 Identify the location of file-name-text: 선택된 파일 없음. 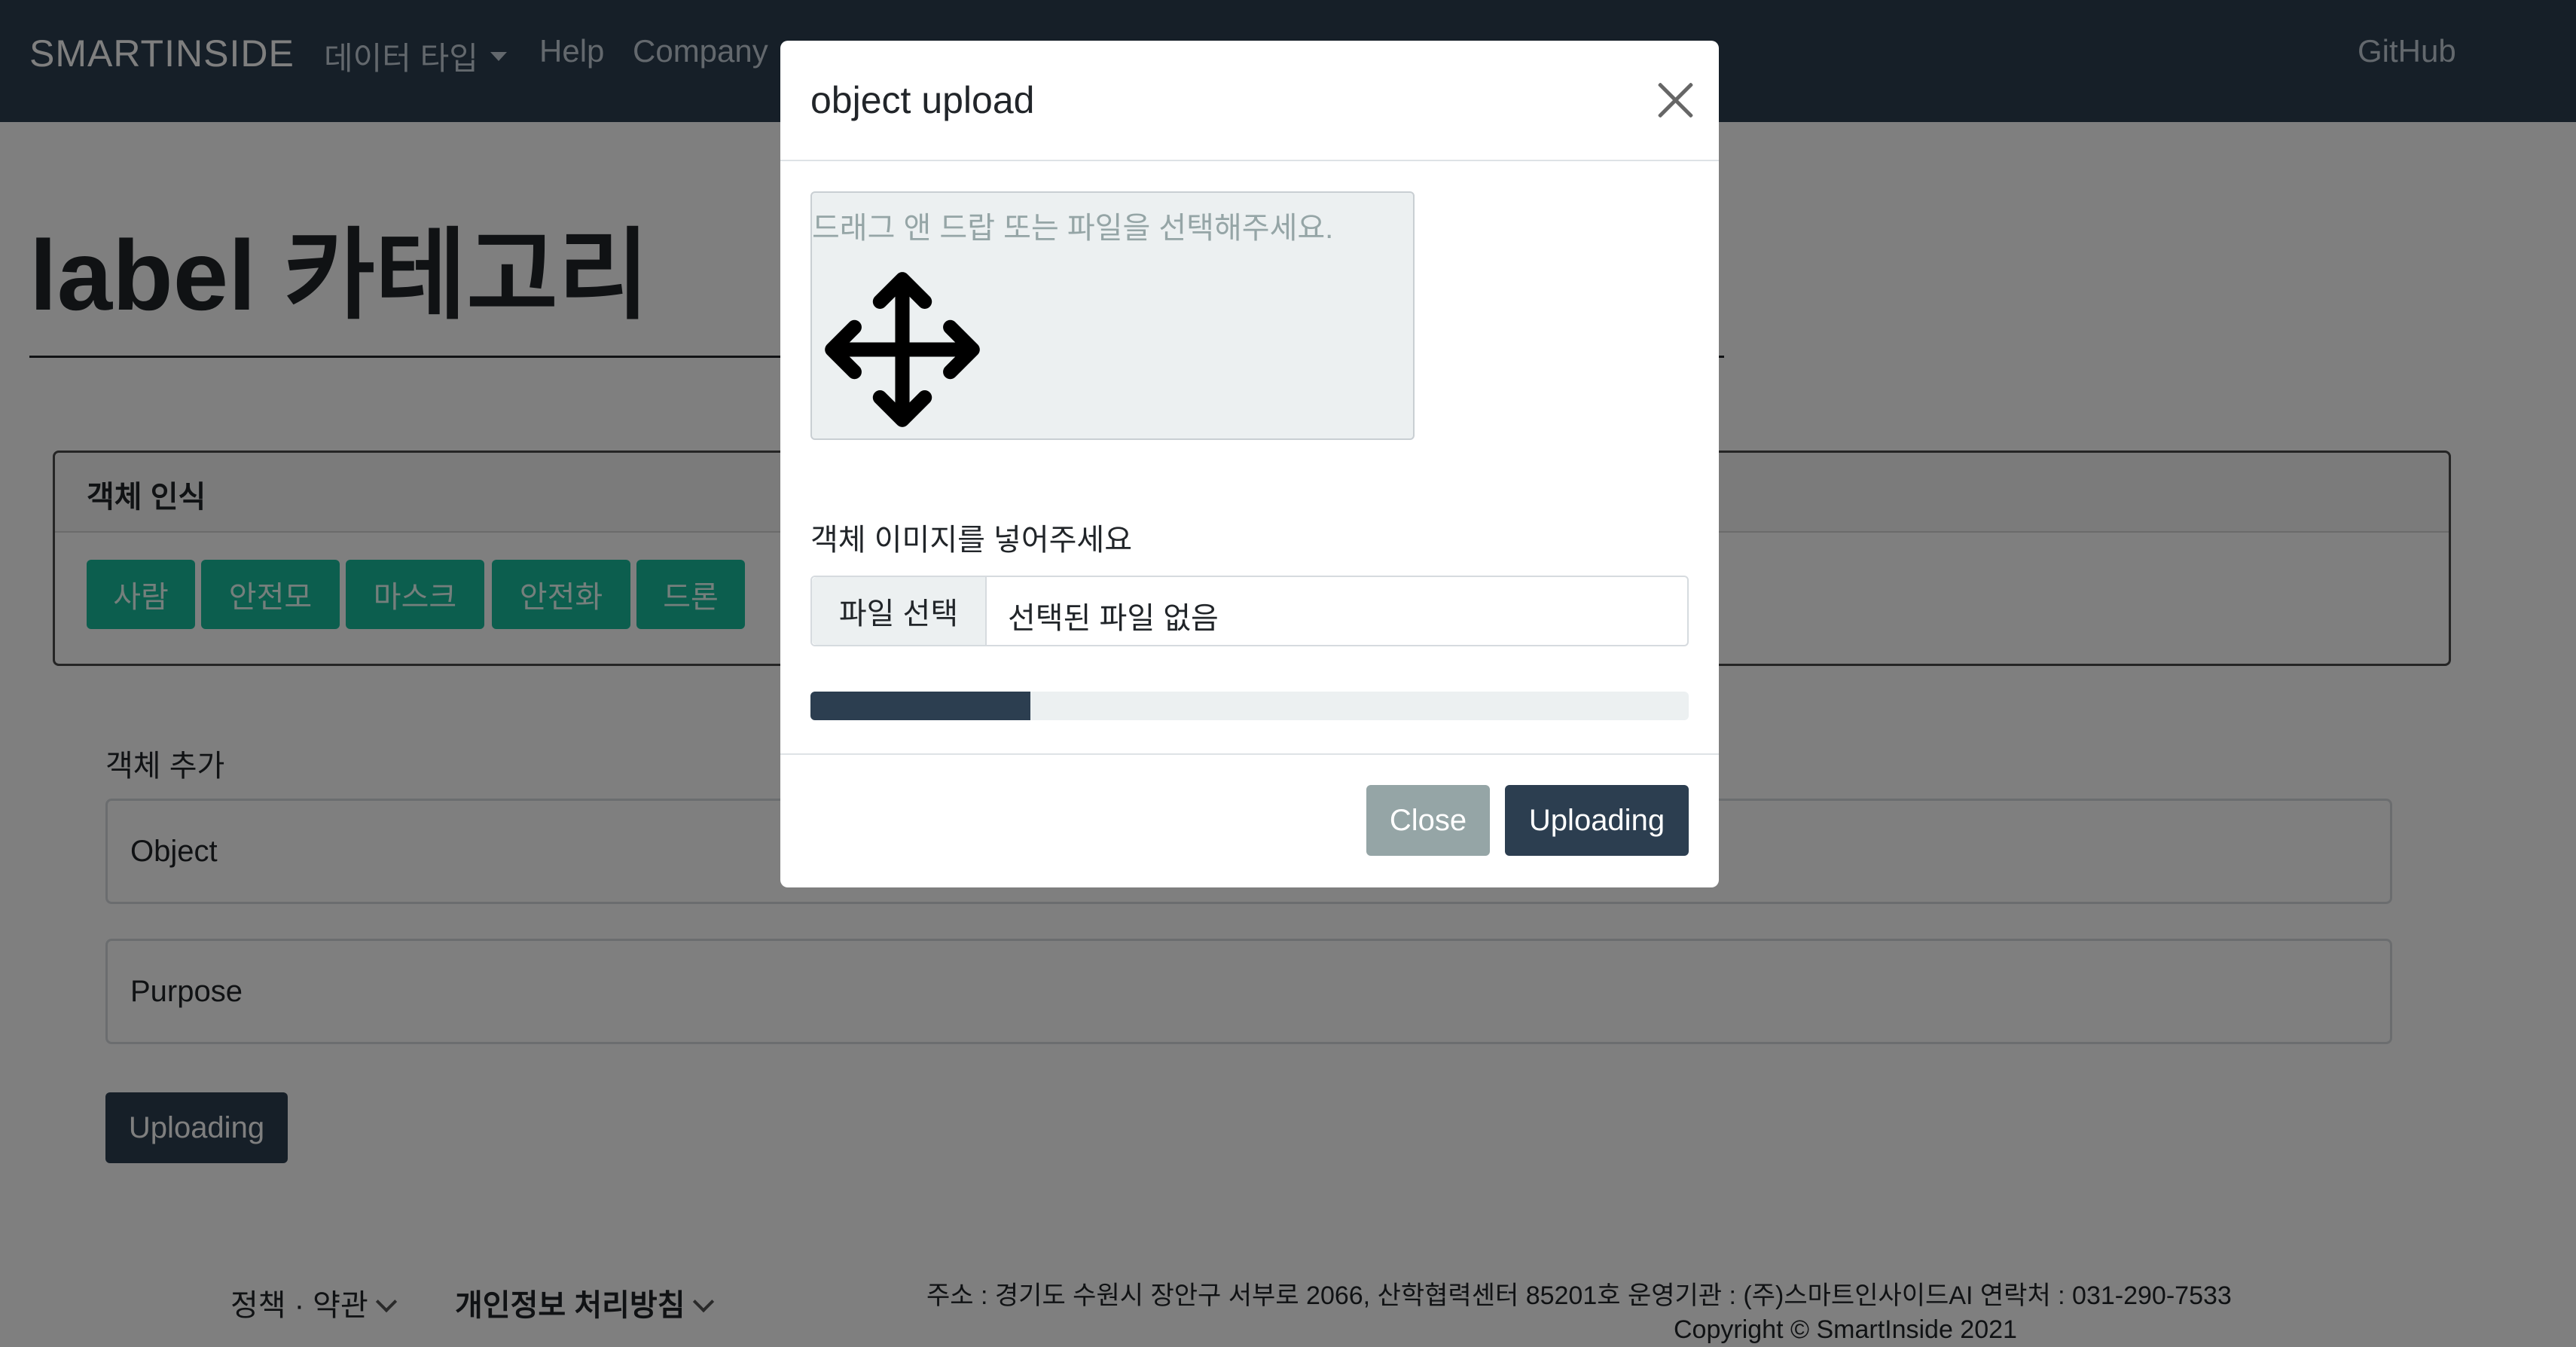
(1114, 618).